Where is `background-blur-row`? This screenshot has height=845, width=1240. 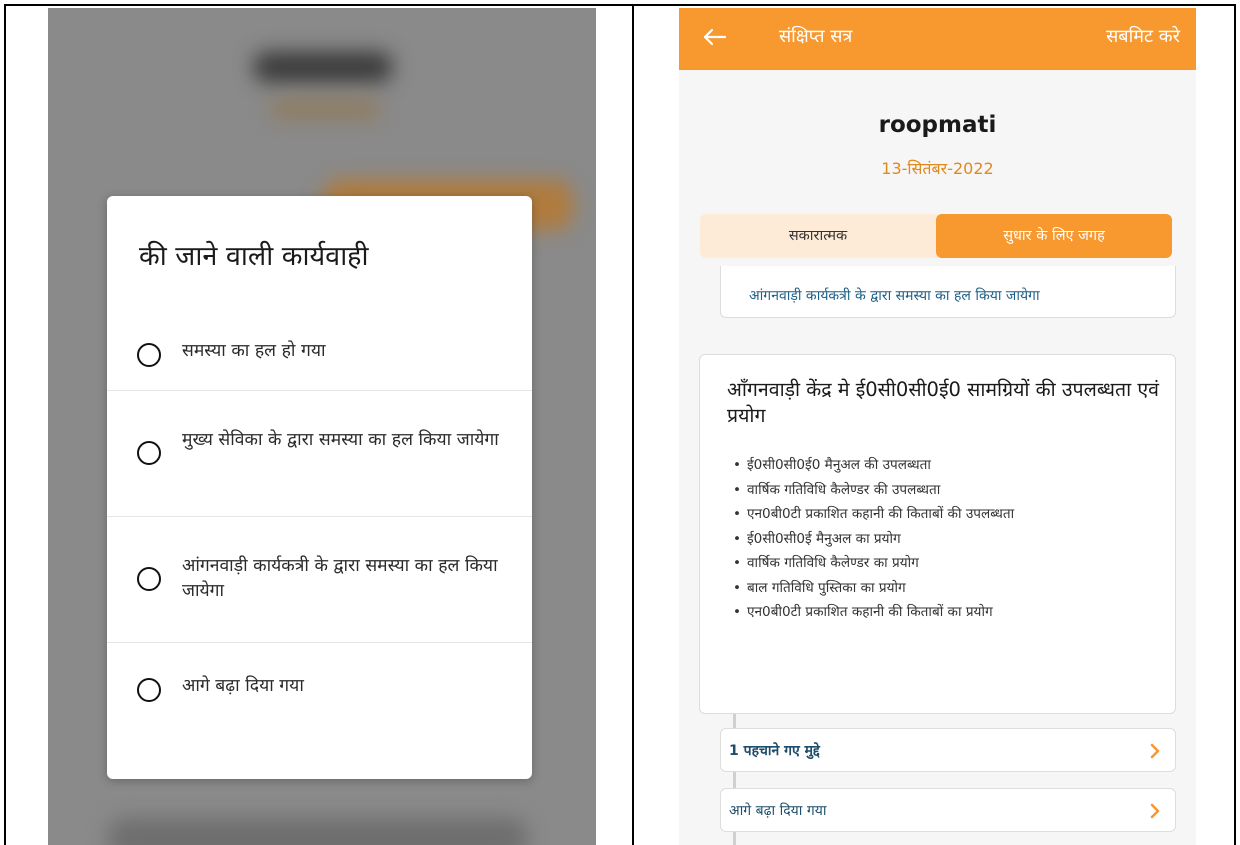
background-blur-row is located at coordinates (318, 831).